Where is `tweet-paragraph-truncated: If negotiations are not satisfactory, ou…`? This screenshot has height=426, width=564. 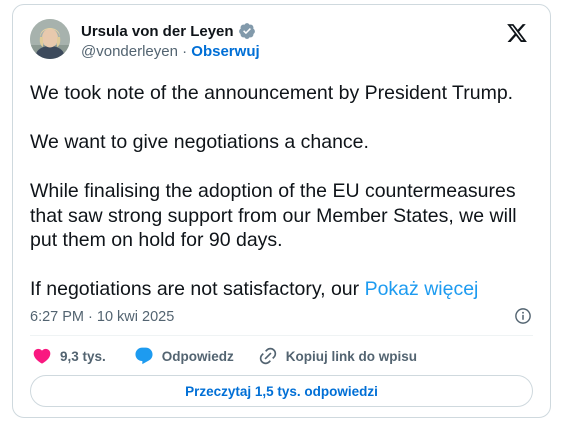
tweet-paragraph-truncated: If negotiations are not satisfactory, ou… is located at coordinates (282, 289).